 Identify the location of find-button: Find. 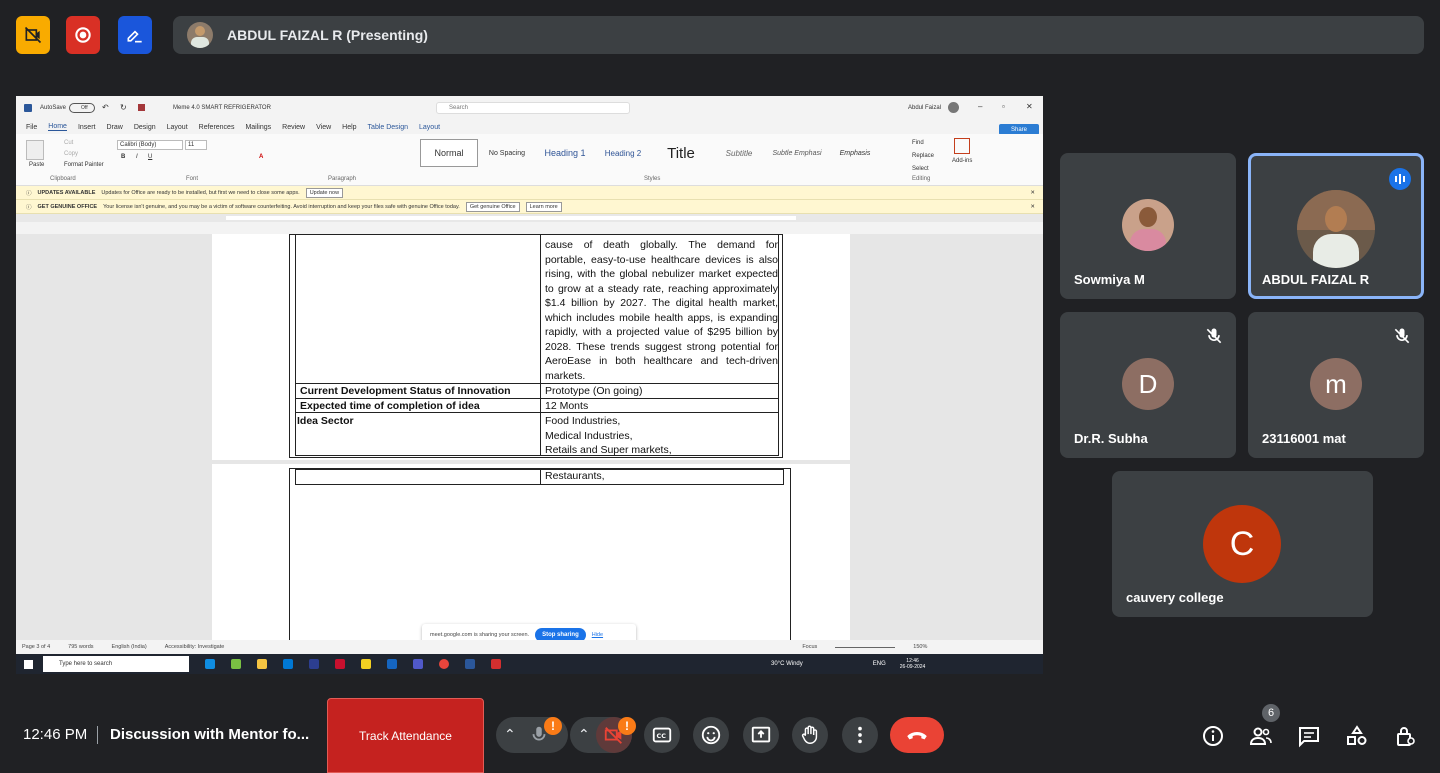
(918, 143).